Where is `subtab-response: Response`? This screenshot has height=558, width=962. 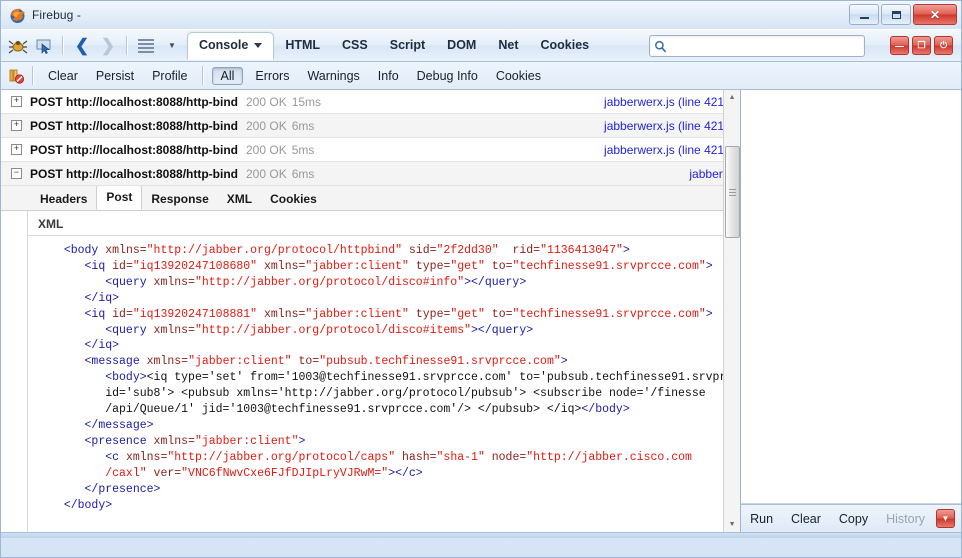
subtab-response: Response is located at coordinates (179, 199).